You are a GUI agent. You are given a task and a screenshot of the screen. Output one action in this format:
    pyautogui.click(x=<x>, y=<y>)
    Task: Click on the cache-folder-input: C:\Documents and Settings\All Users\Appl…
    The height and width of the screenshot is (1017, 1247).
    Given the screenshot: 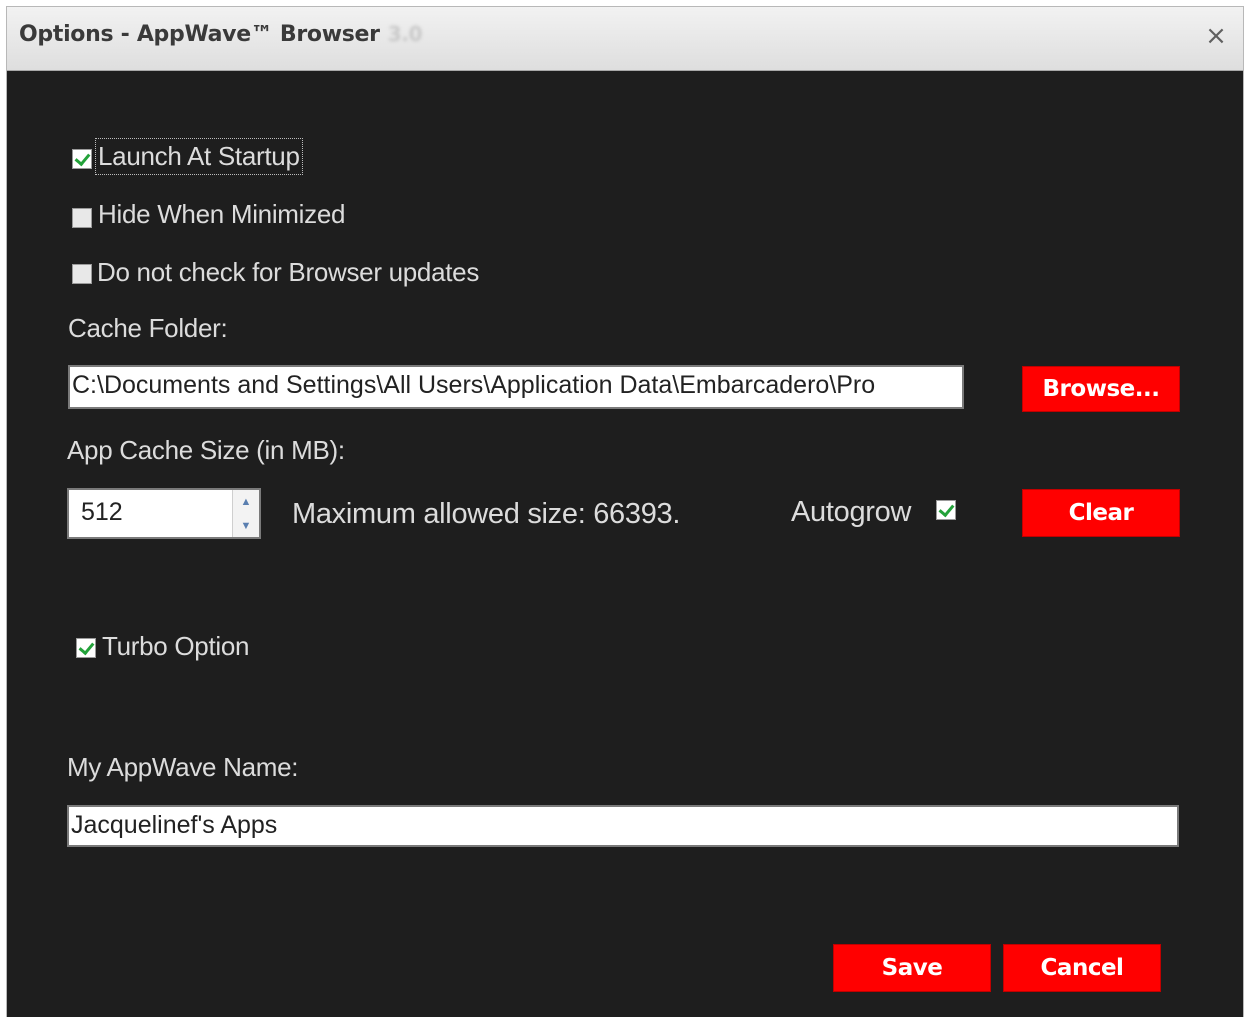 What is the action you would take?
    pyautogui.click(x=516, y=387)
    